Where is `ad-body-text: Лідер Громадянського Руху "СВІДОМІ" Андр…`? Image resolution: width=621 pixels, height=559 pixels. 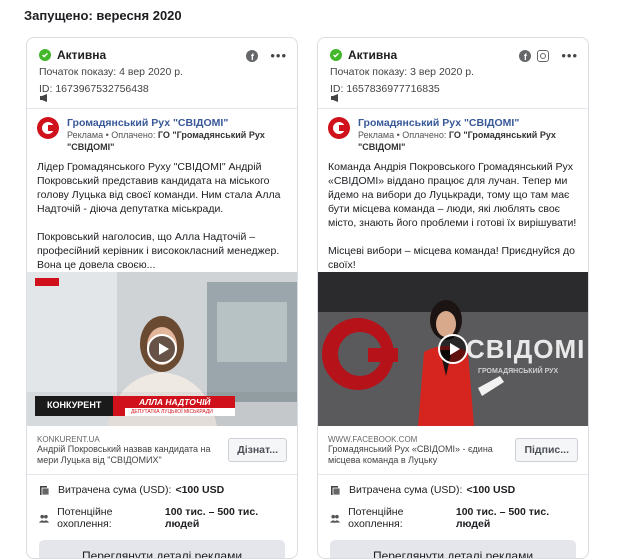 ad-body-text: Лідер Громадянського Руху "СВІДОМІ" Андр… is located at coordinates (159, 216).